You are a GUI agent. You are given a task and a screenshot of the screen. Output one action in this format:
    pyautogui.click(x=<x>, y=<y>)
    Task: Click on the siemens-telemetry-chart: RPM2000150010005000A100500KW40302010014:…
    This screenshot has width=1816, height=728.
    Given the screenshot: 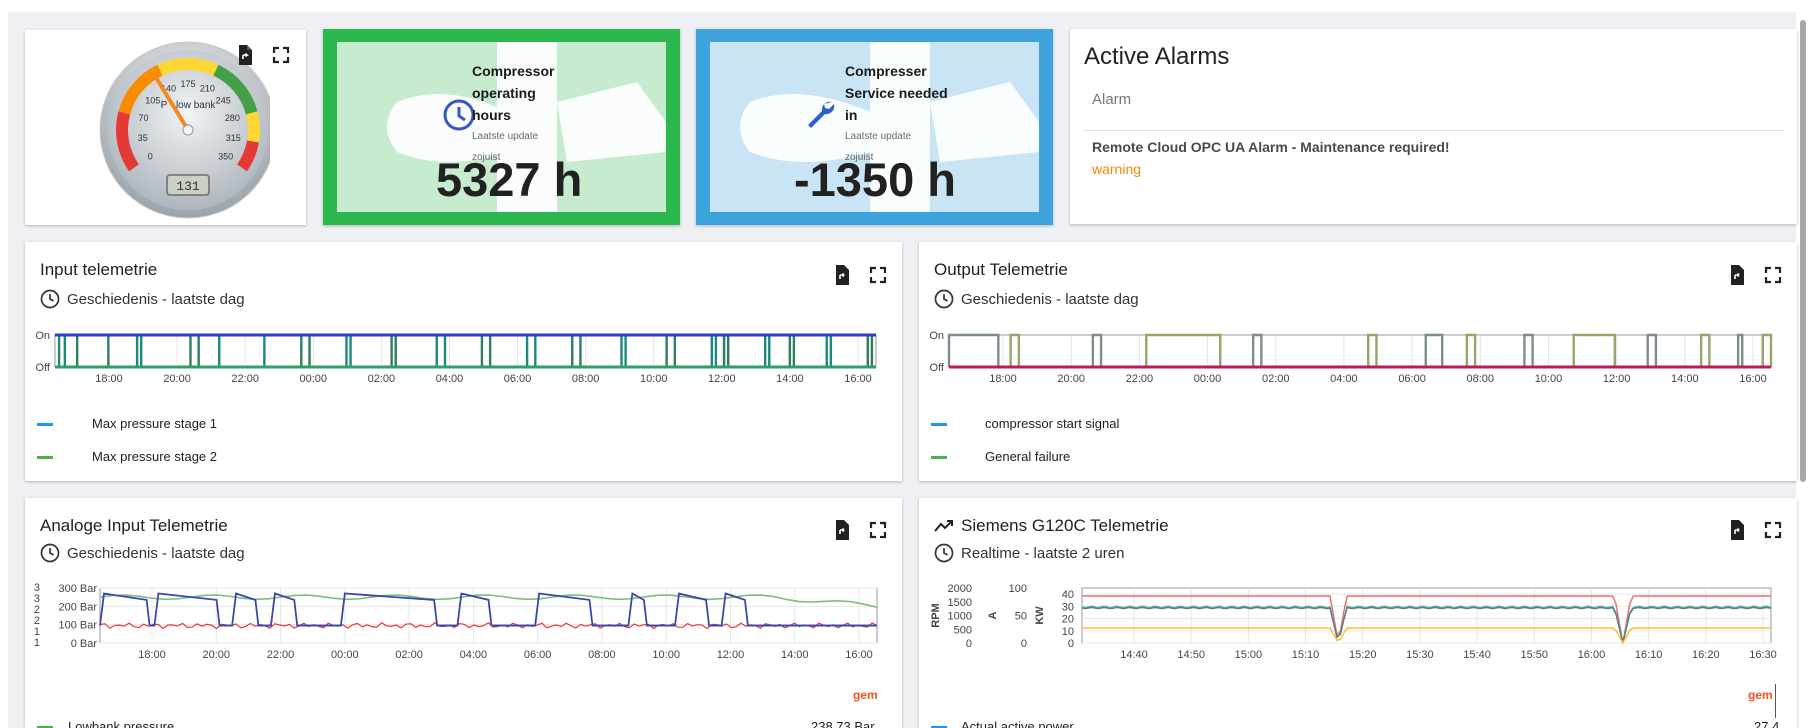 What is the action you would take?
    pyautogui.click(x=1358, y=623)
    